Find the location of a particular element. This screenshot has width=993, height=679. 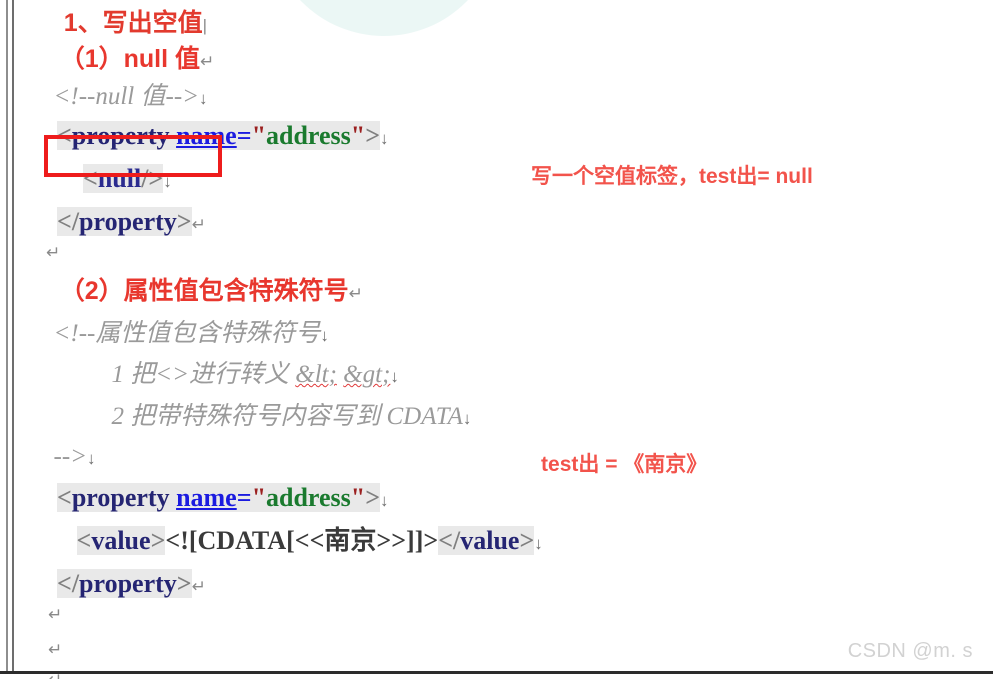

section-1-annotation-note: 写一个空值标签，test出= null is located at coordinates (672, 176).